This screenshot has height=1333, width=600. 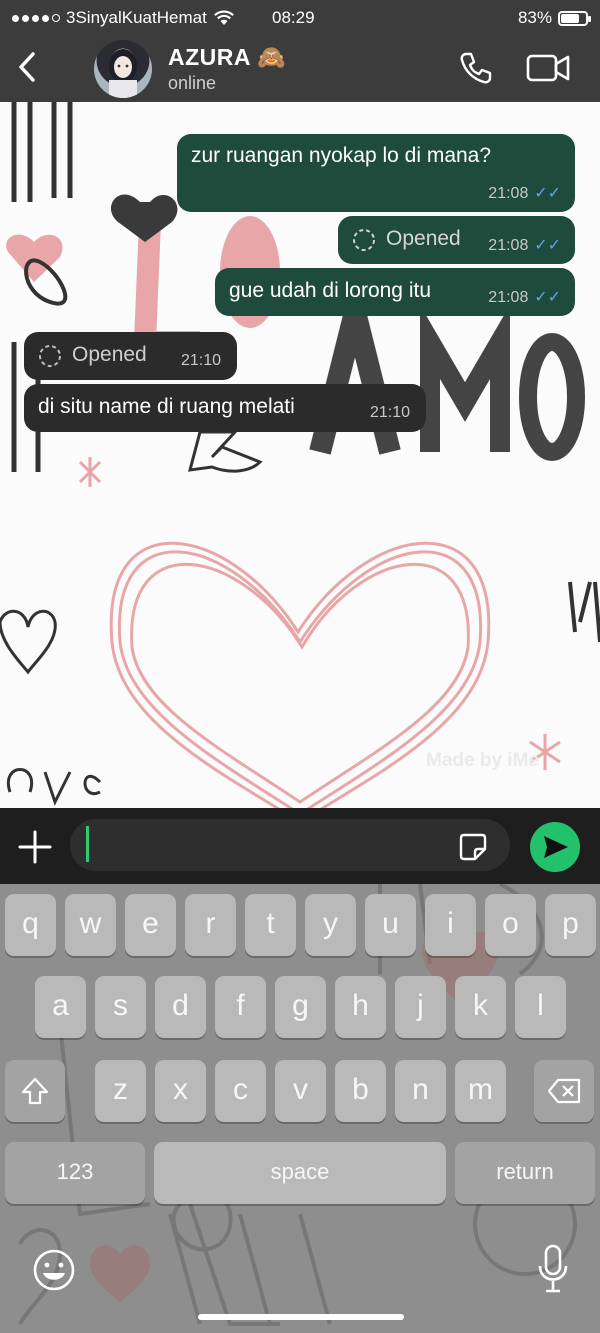 I want to click on return-key: return, so click(x=525, y=1173).